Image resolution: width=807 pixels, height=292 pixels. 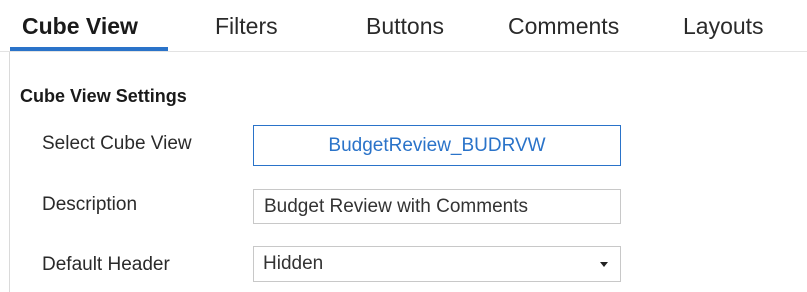 What do you see at coordinates (293, 263) in the screenshot?
I see `default-header-value: Hidden` at bounding box center [293, 263].